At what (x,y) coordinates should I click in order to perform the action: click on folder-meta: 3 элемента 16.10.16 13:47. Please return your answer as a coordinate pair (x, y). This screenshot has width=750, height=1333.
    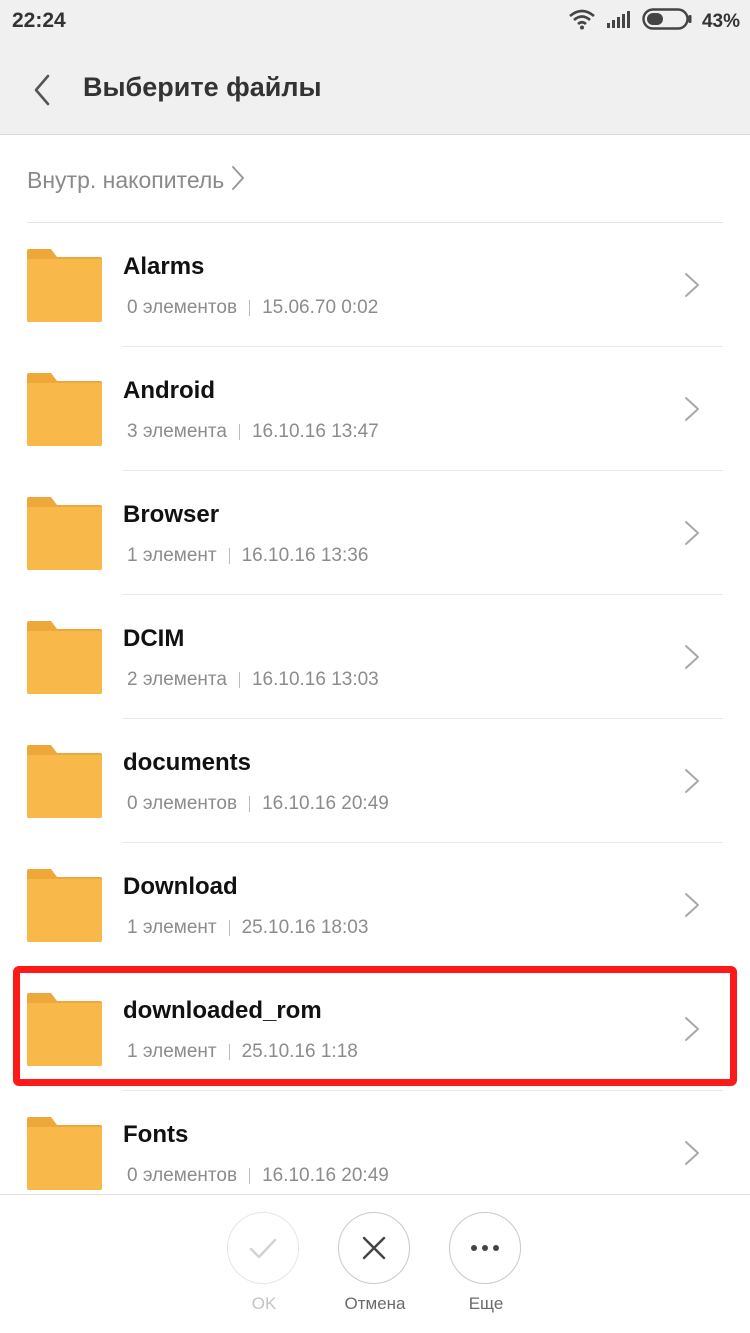
    Looking at the image, I should click on (253, 432).